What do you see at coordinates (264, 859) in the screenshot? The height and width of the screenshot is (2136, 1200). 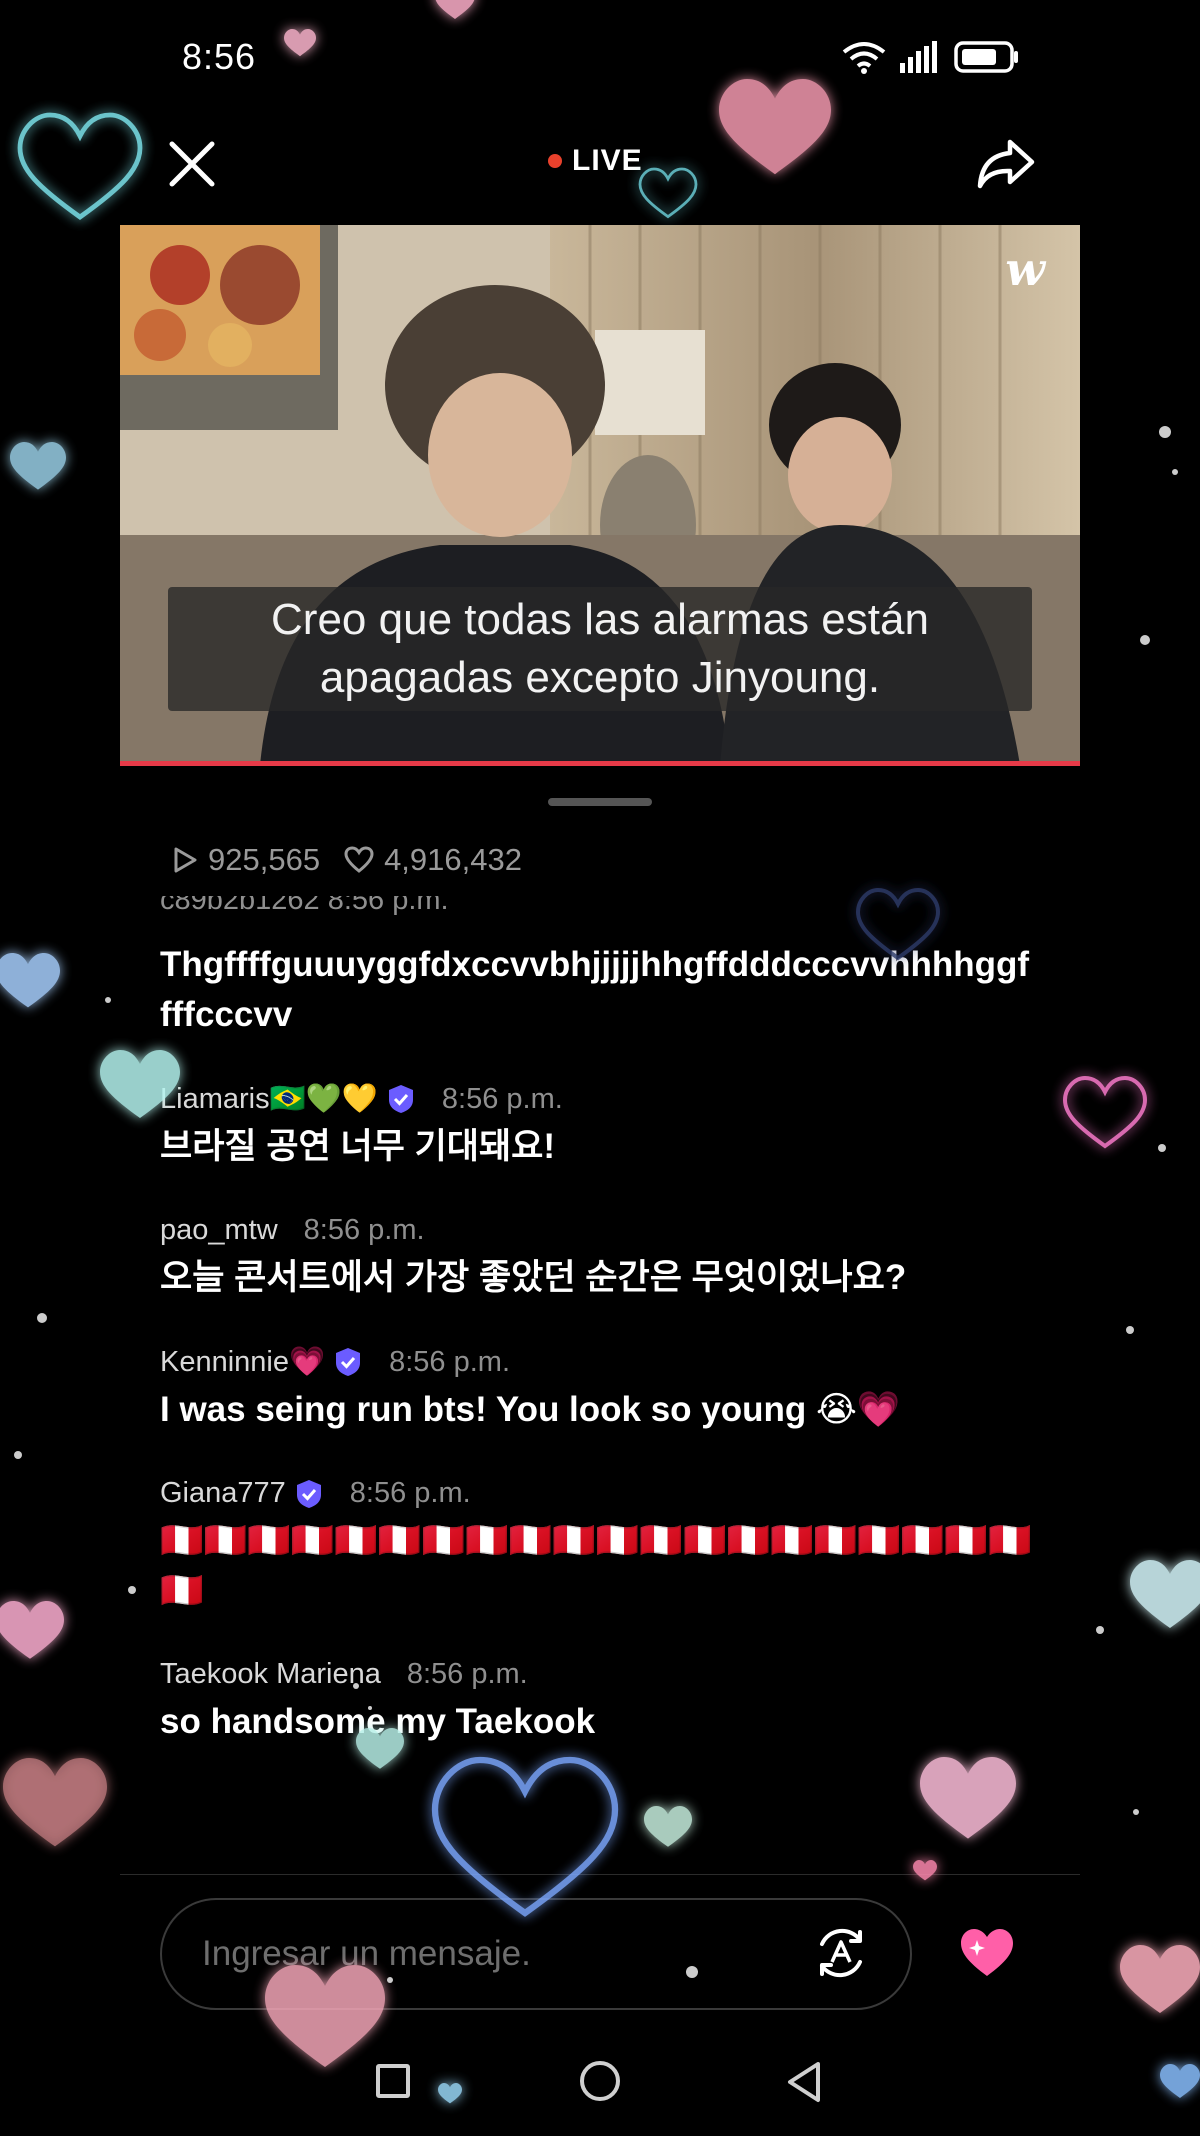 I see `play-count: 925,565` at bounding box center [264, 859].